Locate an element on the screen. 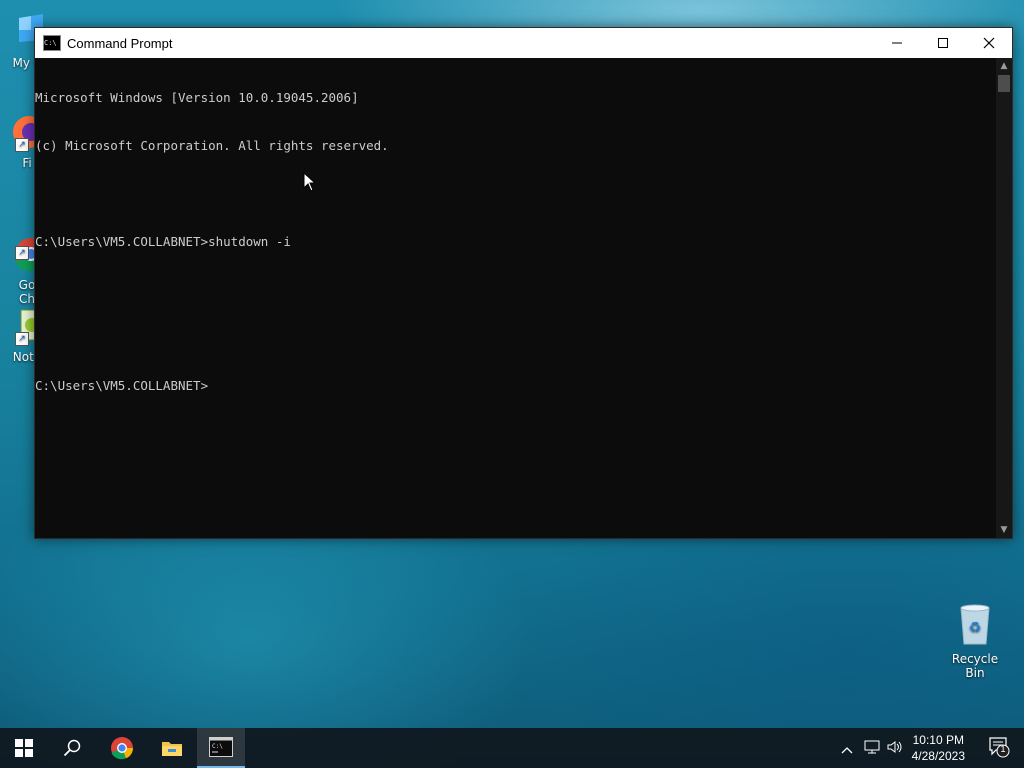 The image size is (1024, 768). notification-count-badge: 1 is located at coordinates (1003, 749).